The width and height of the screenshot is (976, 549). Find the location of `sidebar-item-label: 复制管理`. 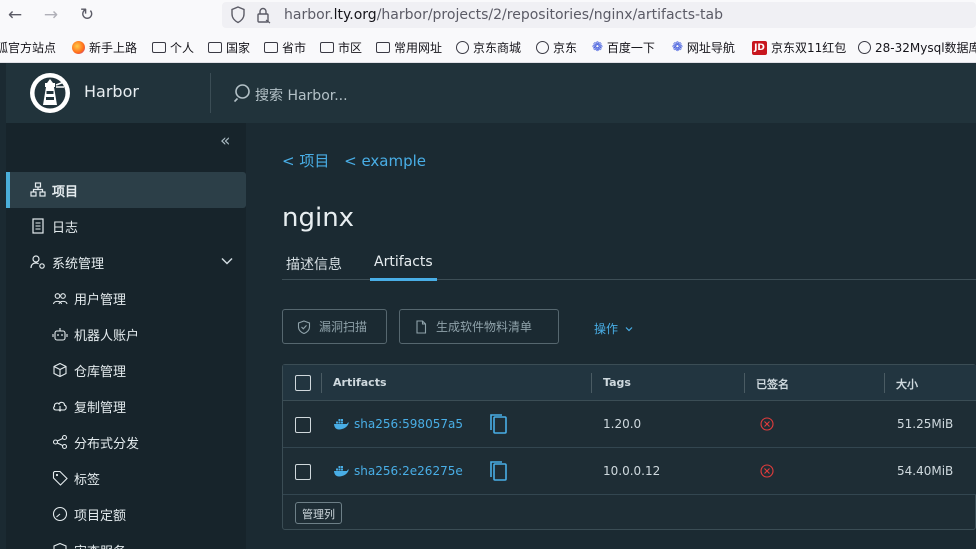

sidebar-item-label: 复制管理 is located at coordinates (100, 408).